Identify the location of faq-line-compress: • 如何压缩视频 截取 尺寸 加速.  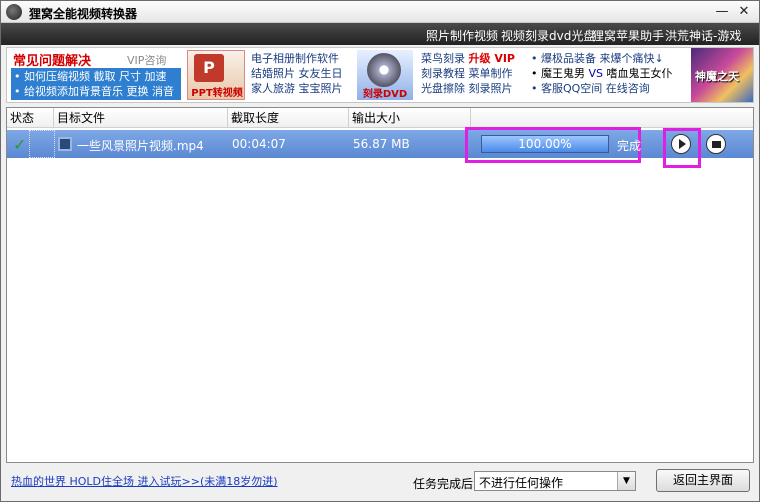
(96, 76).